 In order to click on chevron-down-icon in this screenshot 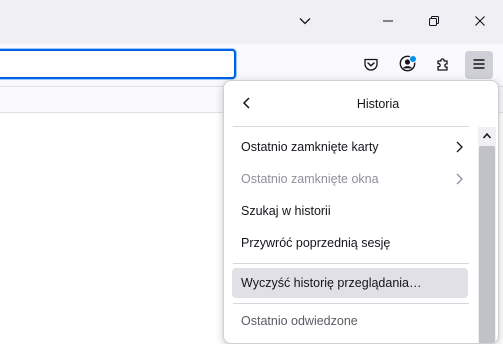, I will do `click(305, 22)`.